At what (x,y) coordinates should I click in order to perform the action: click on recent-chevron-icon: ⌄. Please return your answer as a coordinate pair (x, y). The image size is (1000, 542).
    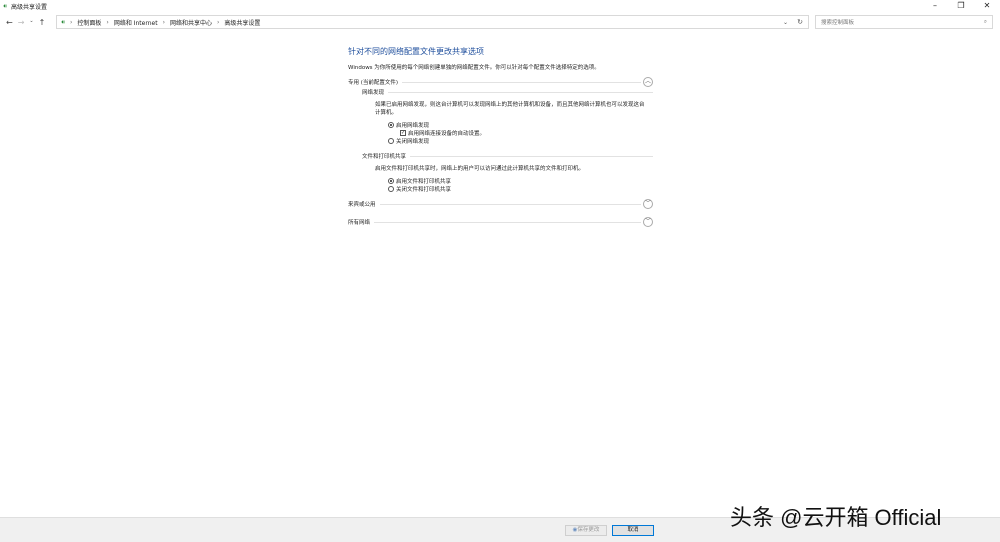
    Looking at the image, I should click on (31, 22).